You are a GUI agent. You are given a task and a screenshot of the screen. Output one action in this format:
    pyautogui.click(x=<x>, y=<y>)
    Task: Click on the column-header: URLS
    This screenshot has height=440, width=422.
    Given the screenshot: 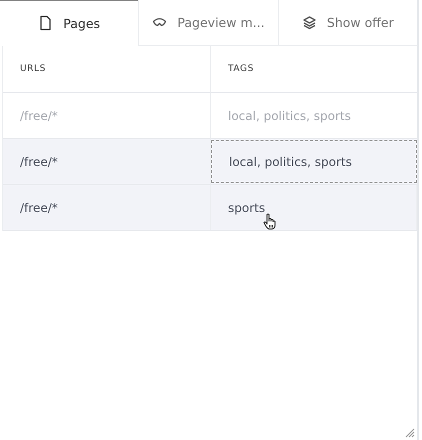 What is the action you would take?
    pyautogui.click(x=107, y=69)
    